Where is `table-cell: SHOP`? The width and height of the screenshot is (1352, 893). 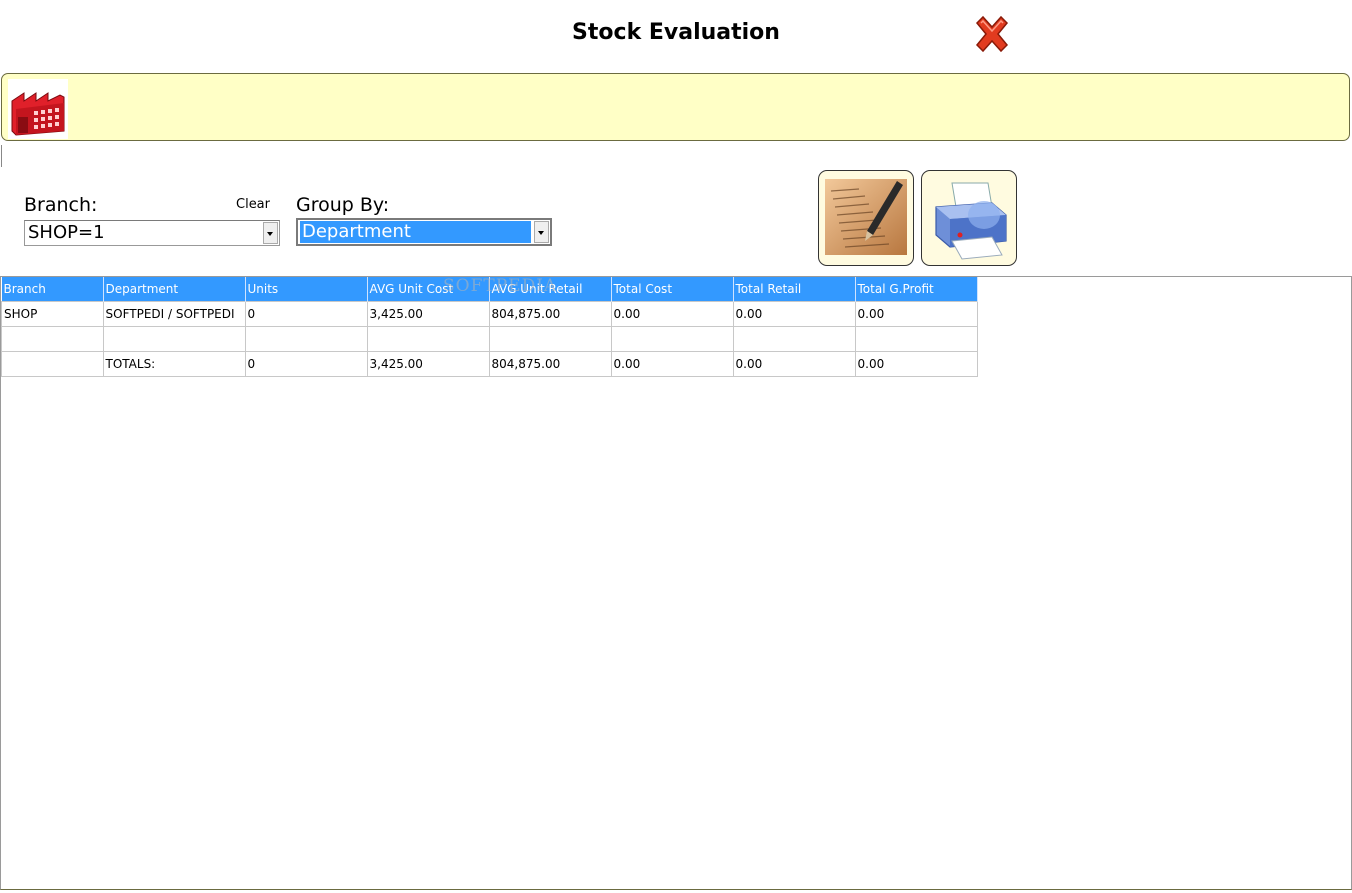
table-cell: SHOP is located at coordinates (52, 314).